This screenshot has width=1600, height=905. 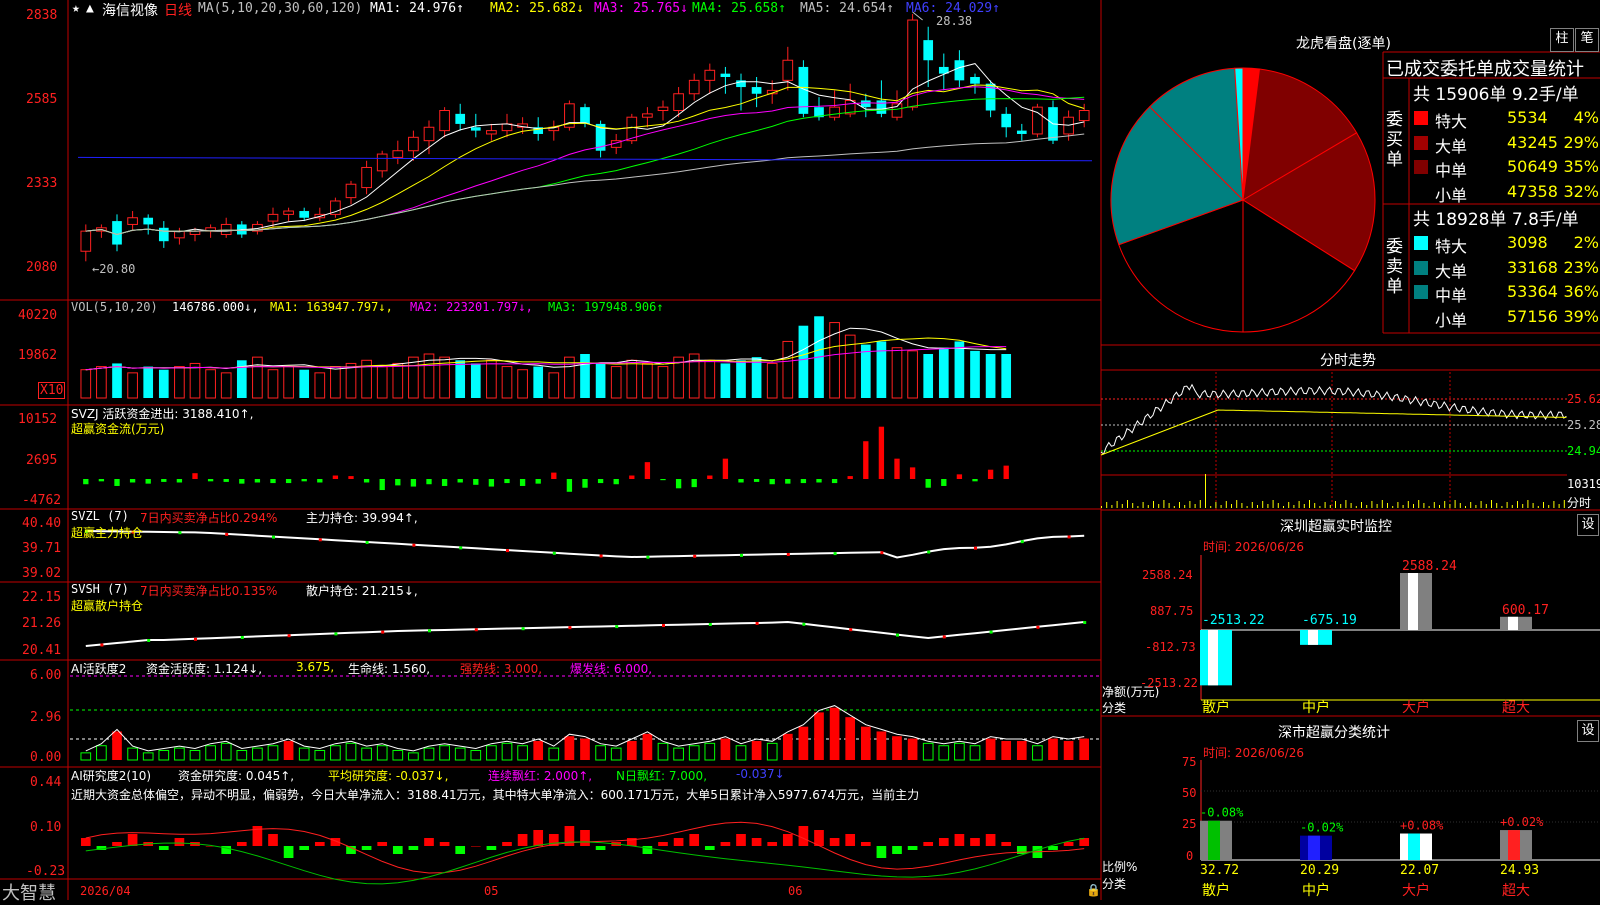 I want to click on vol-ma3: MA3: 197948.906↑, so click(x=606, y=307).